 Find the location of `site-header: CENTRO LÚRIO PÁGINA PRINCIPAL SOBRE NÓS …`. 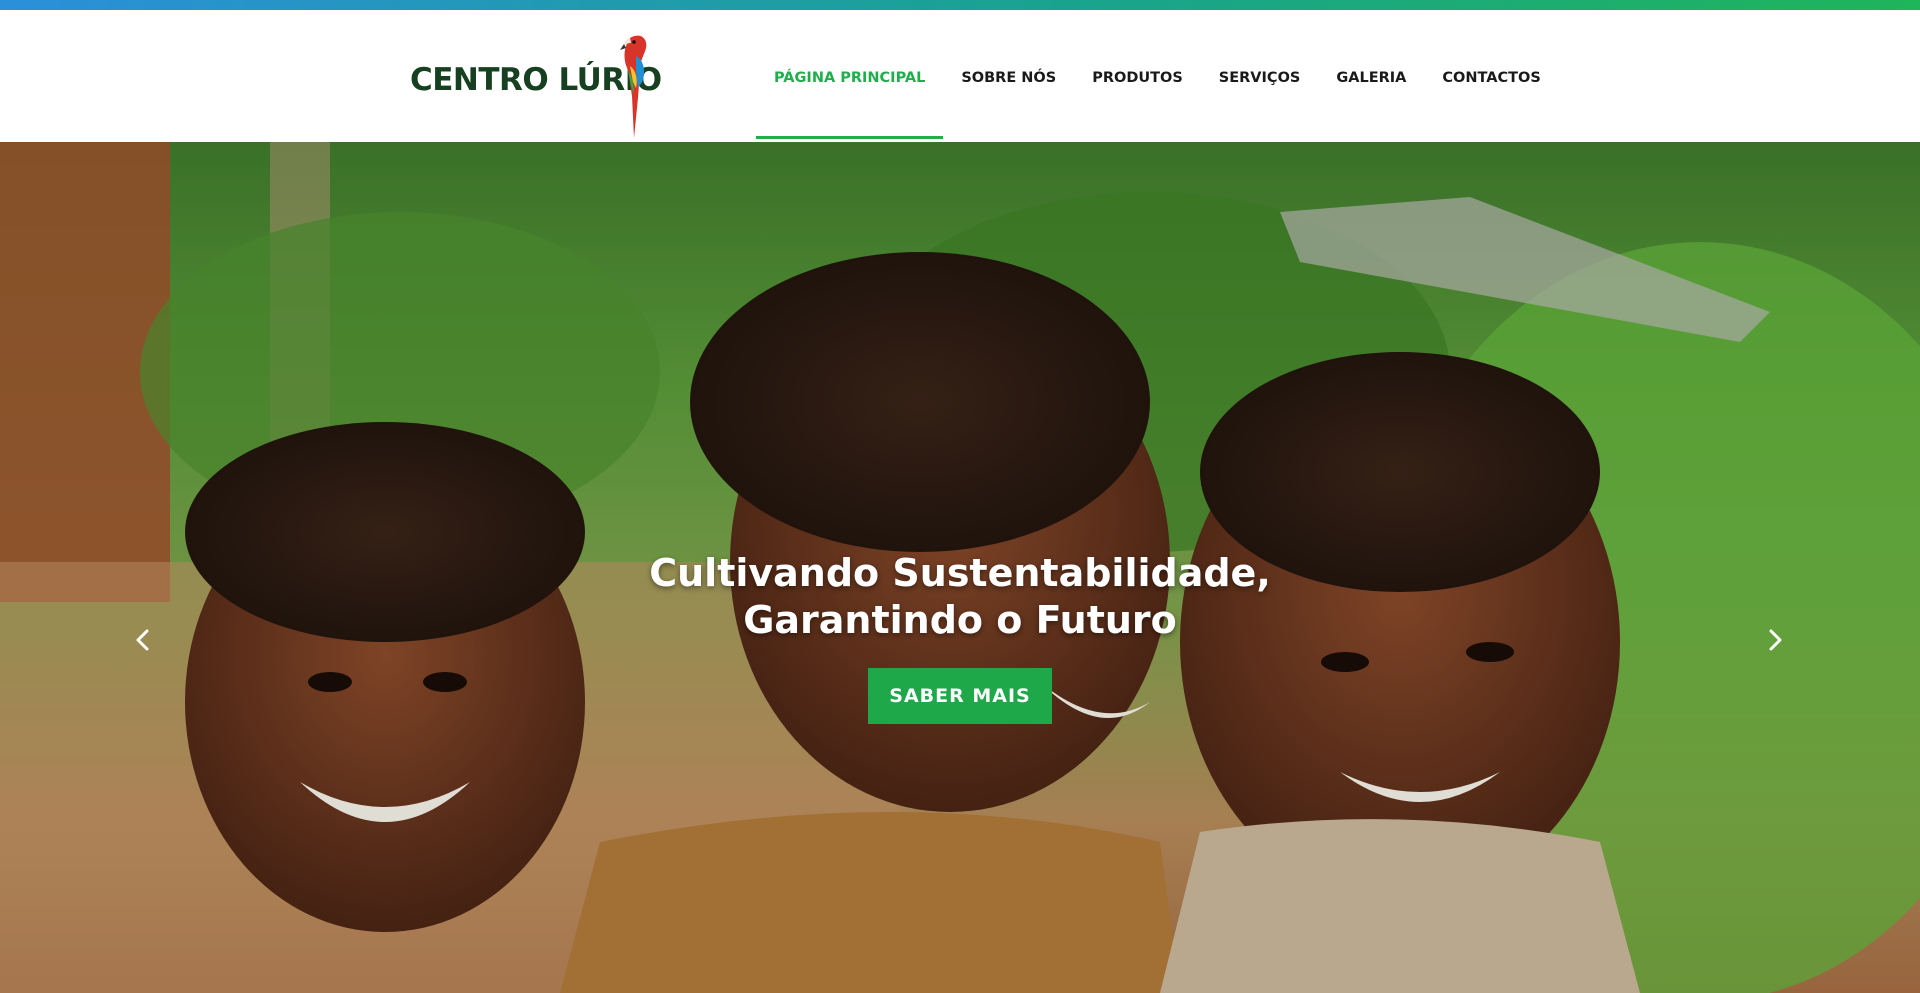

site-header: CENTRO LÚRIO PÁGINA PRINCIPAL SOBRE NÓS … is located at coordinates (960, 76).